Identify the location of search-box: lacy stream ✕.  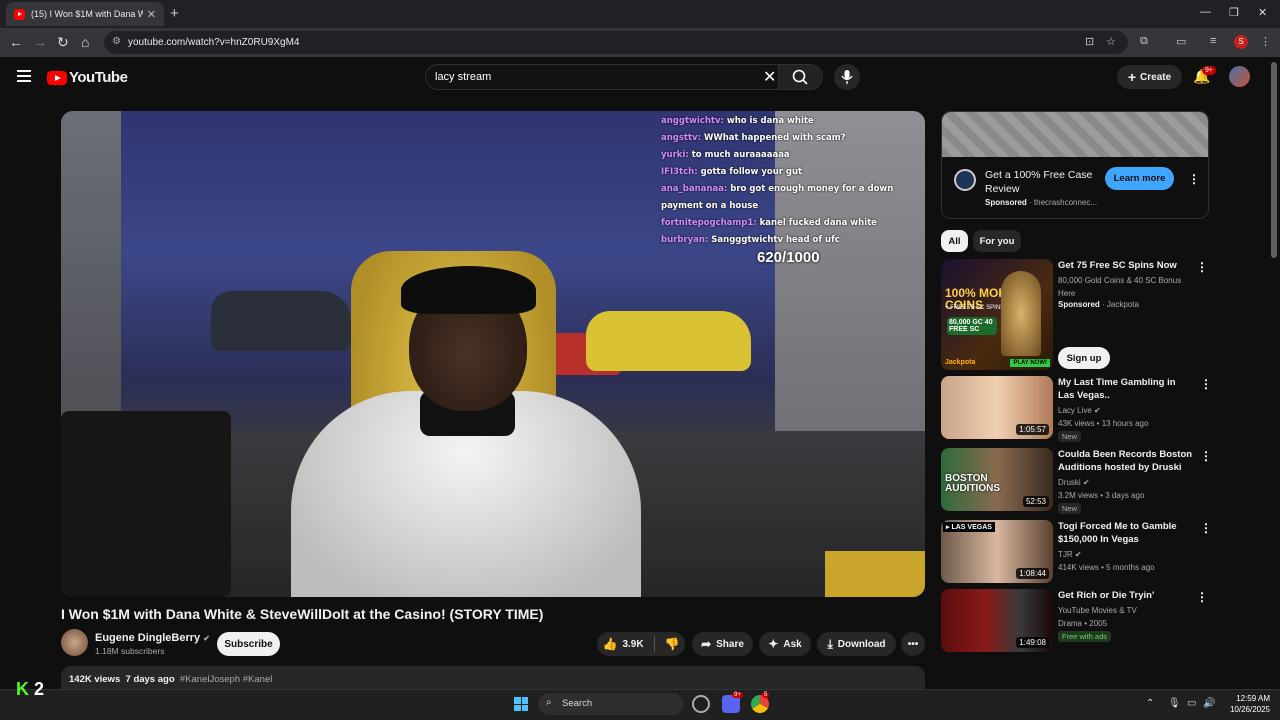
(624, 77).